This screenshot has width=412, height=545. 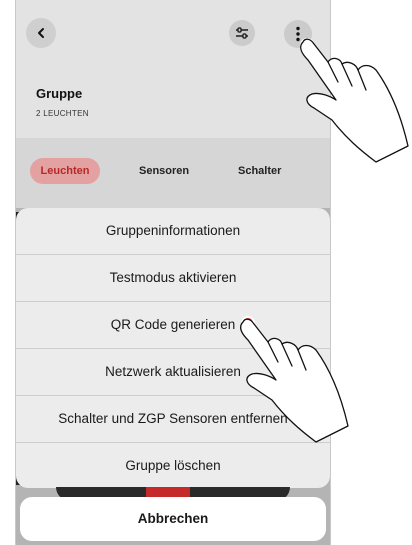 What do you see at coordinates (173, 372) in the screenshot?
I see `menu-item-update-network: Netzwerk aktualisieren` at bounding box center [173, 372].